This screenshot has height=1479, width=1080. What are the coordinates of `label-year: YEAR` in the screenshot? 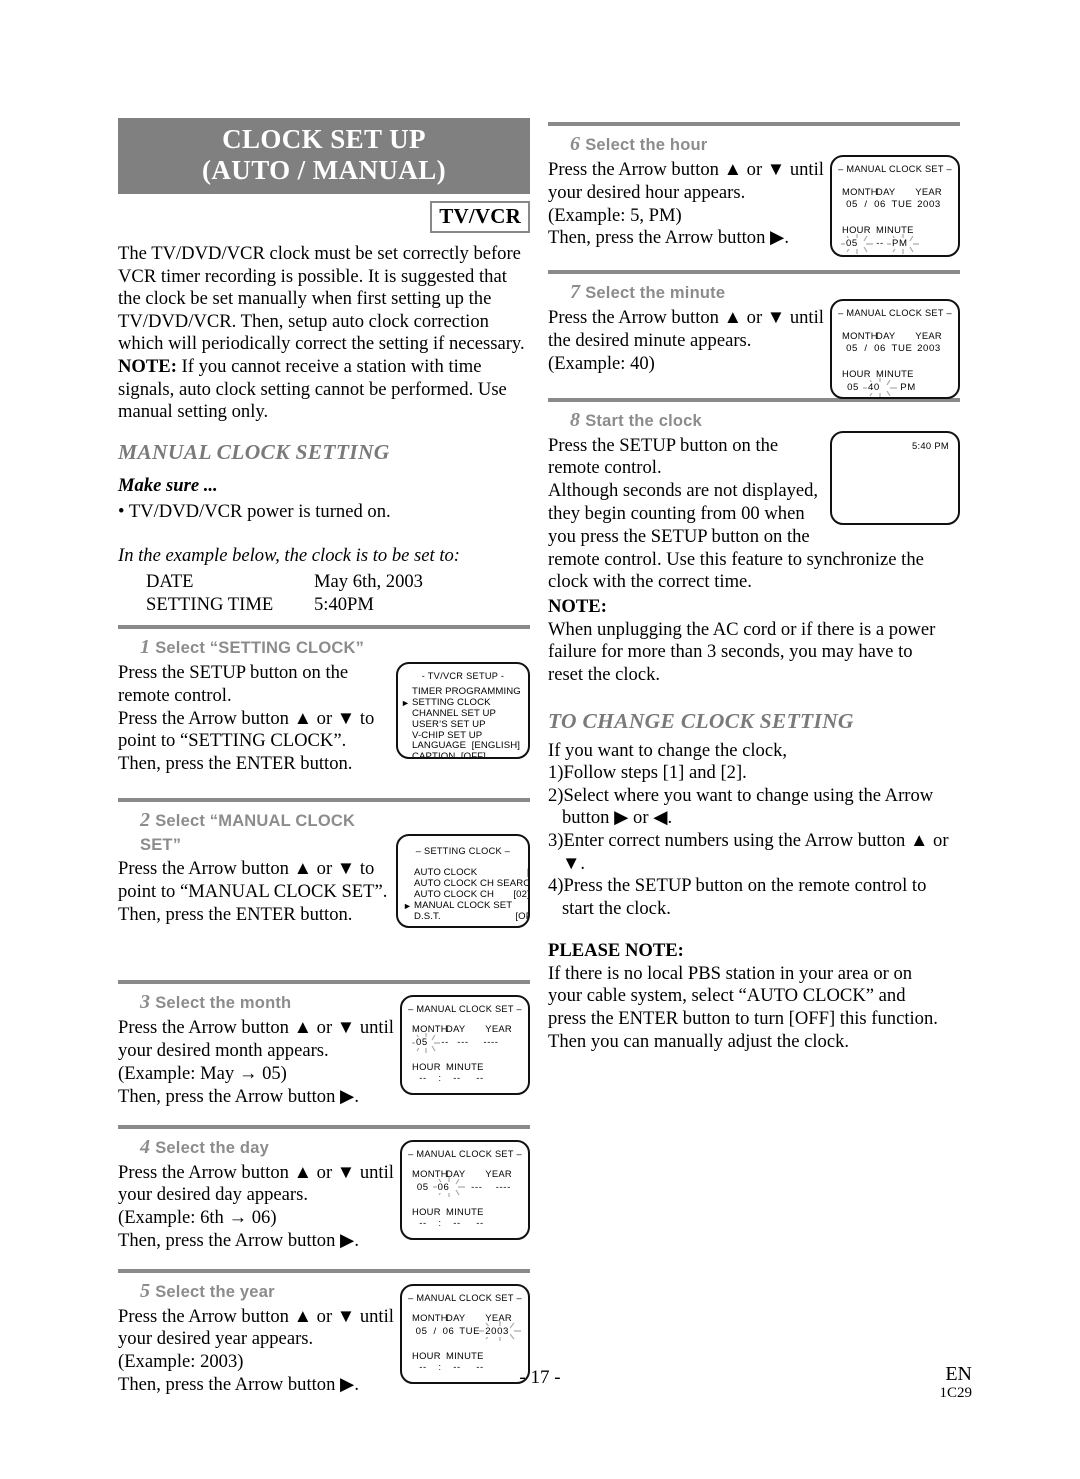 It's located at (928, 336).